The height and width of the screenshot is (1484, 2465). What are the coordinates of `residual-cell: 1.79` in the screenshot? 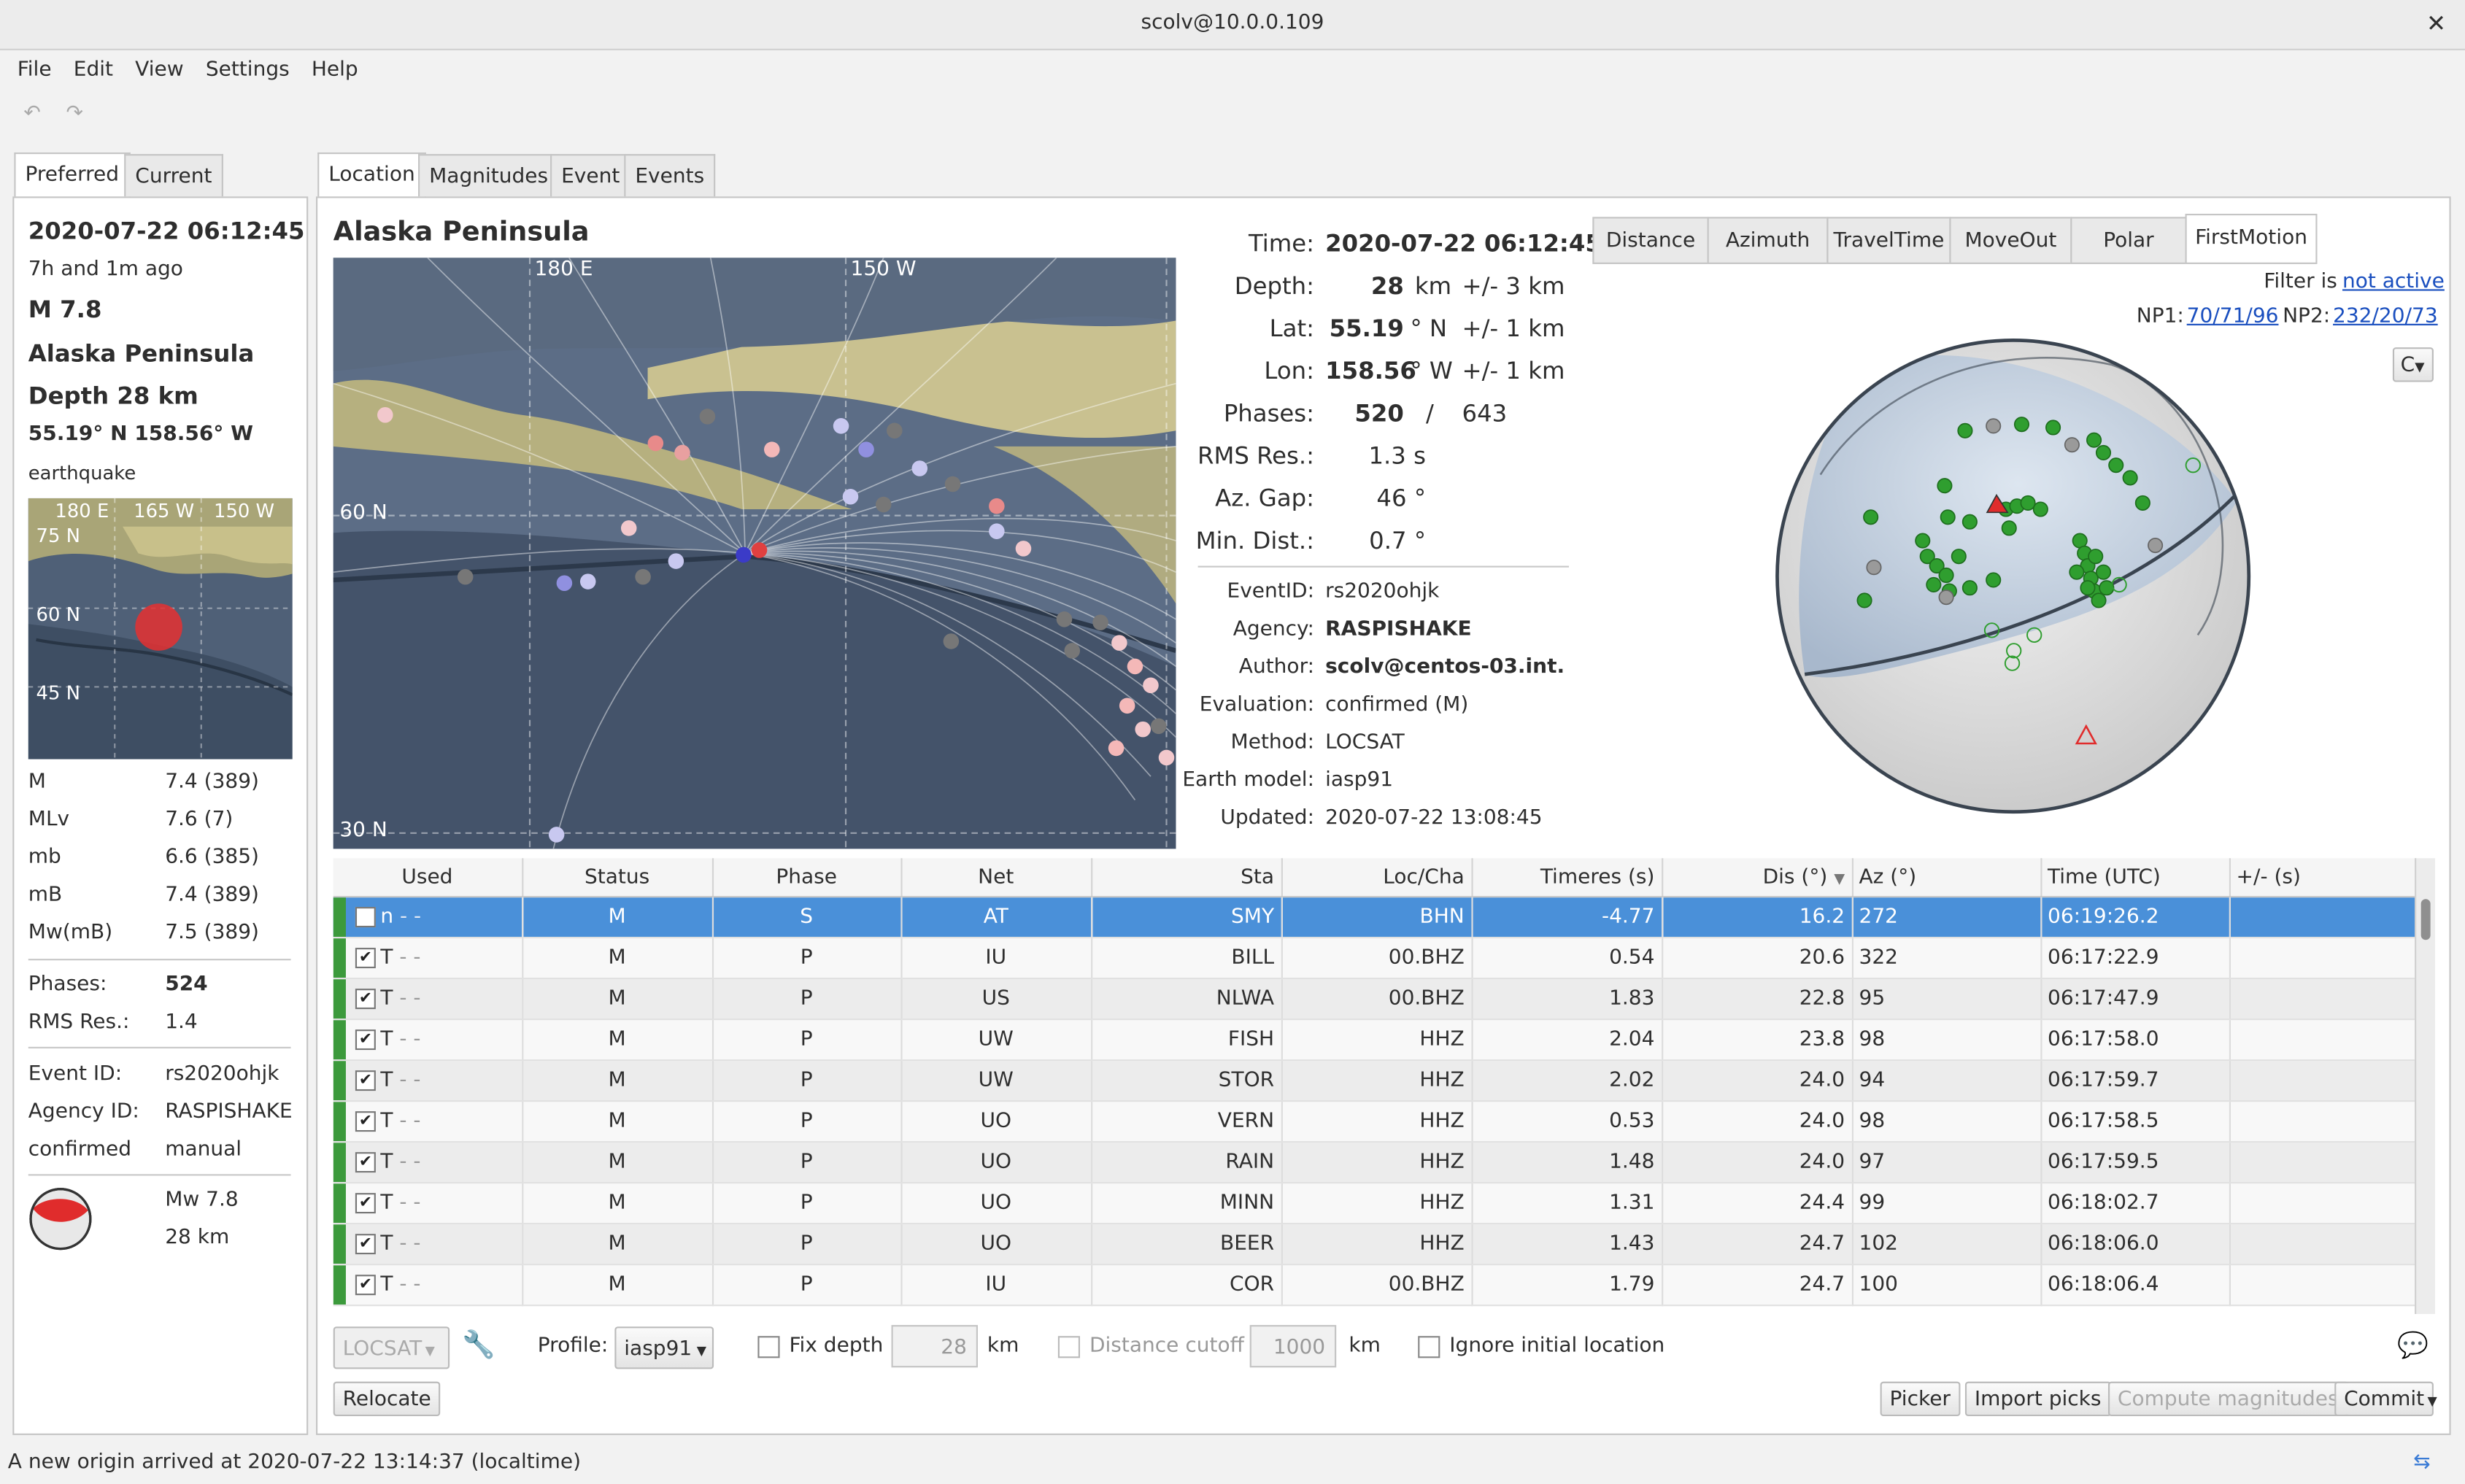 It's located at (1567, 1285).